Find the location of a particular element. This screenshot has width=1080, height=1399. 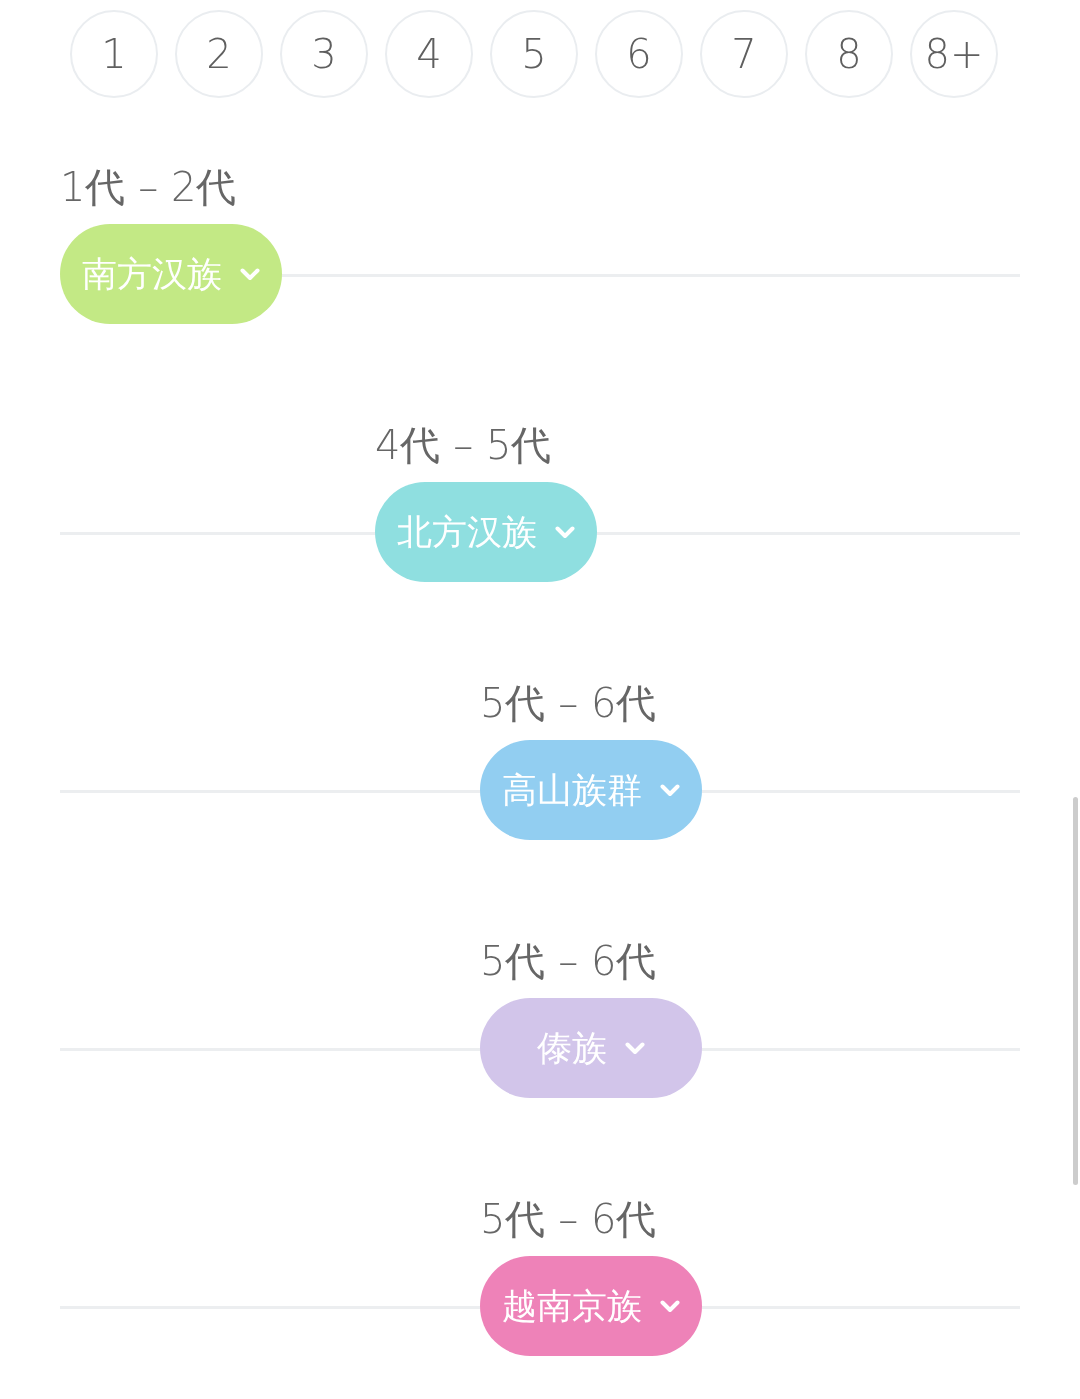

number-button: 3 is located at coordinates (324, 54).